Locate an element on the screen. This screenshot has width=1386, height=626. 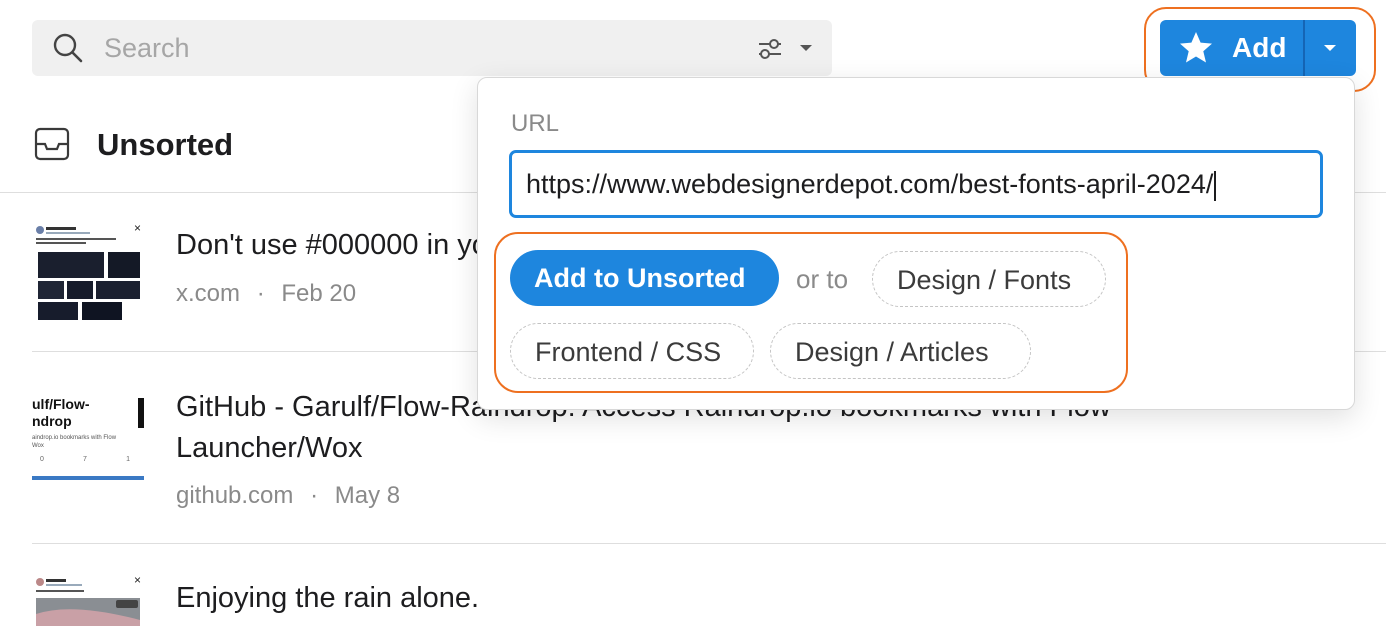
thumb-heading-line: ulf/Flow- is located at coordinates (61, 404).